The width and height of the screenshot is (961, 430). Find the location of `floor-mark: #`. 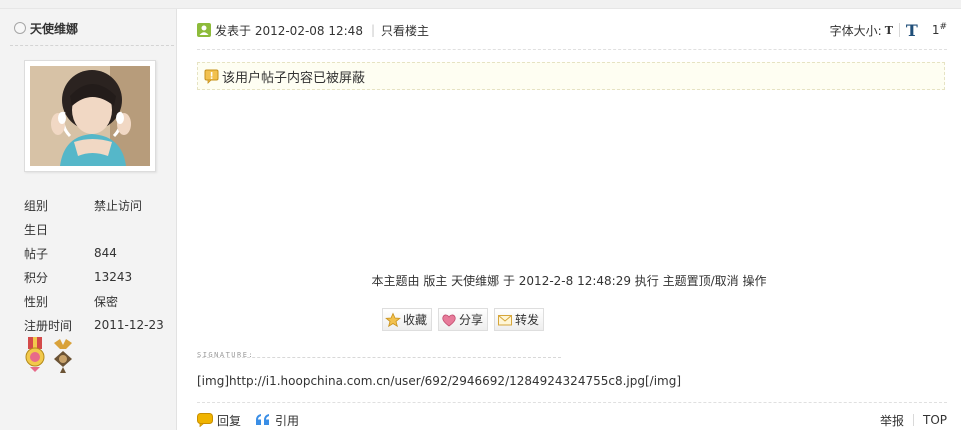

floor-mark: # is located at coordinates (943, 26).